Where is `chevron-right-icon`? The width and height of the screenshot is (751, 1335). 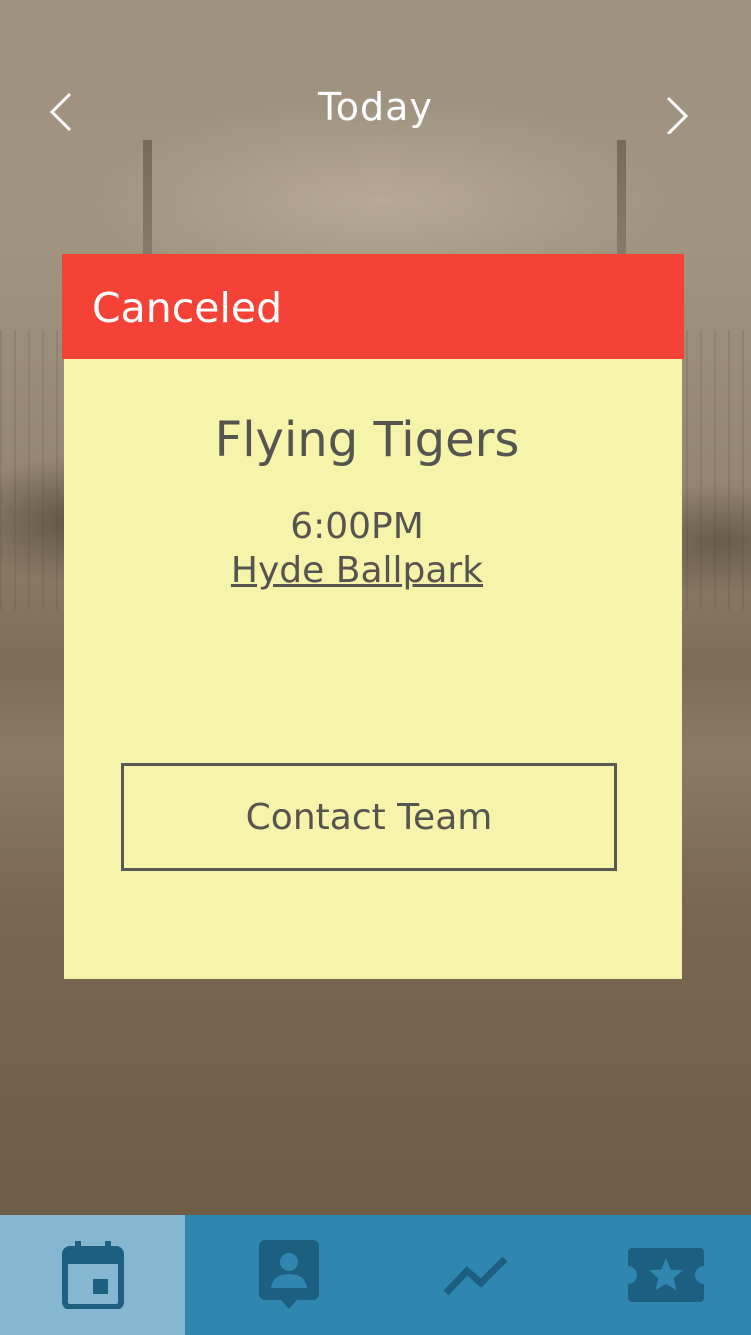
chevron-right-icon is located at coordinates (677, 116).